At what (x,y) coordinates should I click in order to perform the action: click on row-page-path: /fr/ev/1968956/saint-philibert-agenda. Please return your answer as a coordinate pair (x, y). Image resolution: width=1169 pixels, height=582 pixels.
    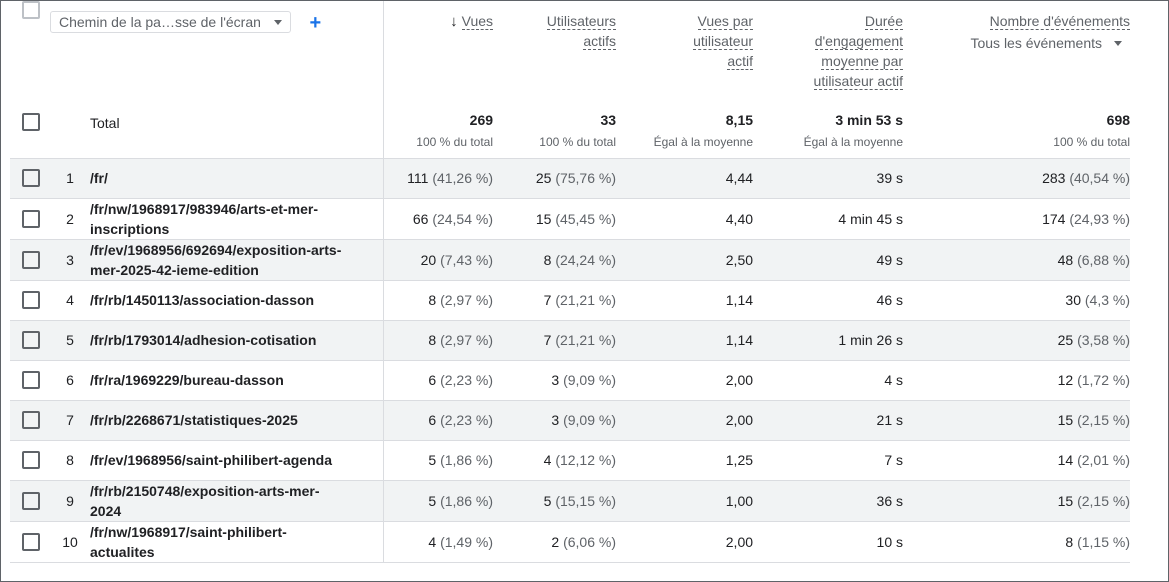
    Looking at the image, I should click on (237, 460).